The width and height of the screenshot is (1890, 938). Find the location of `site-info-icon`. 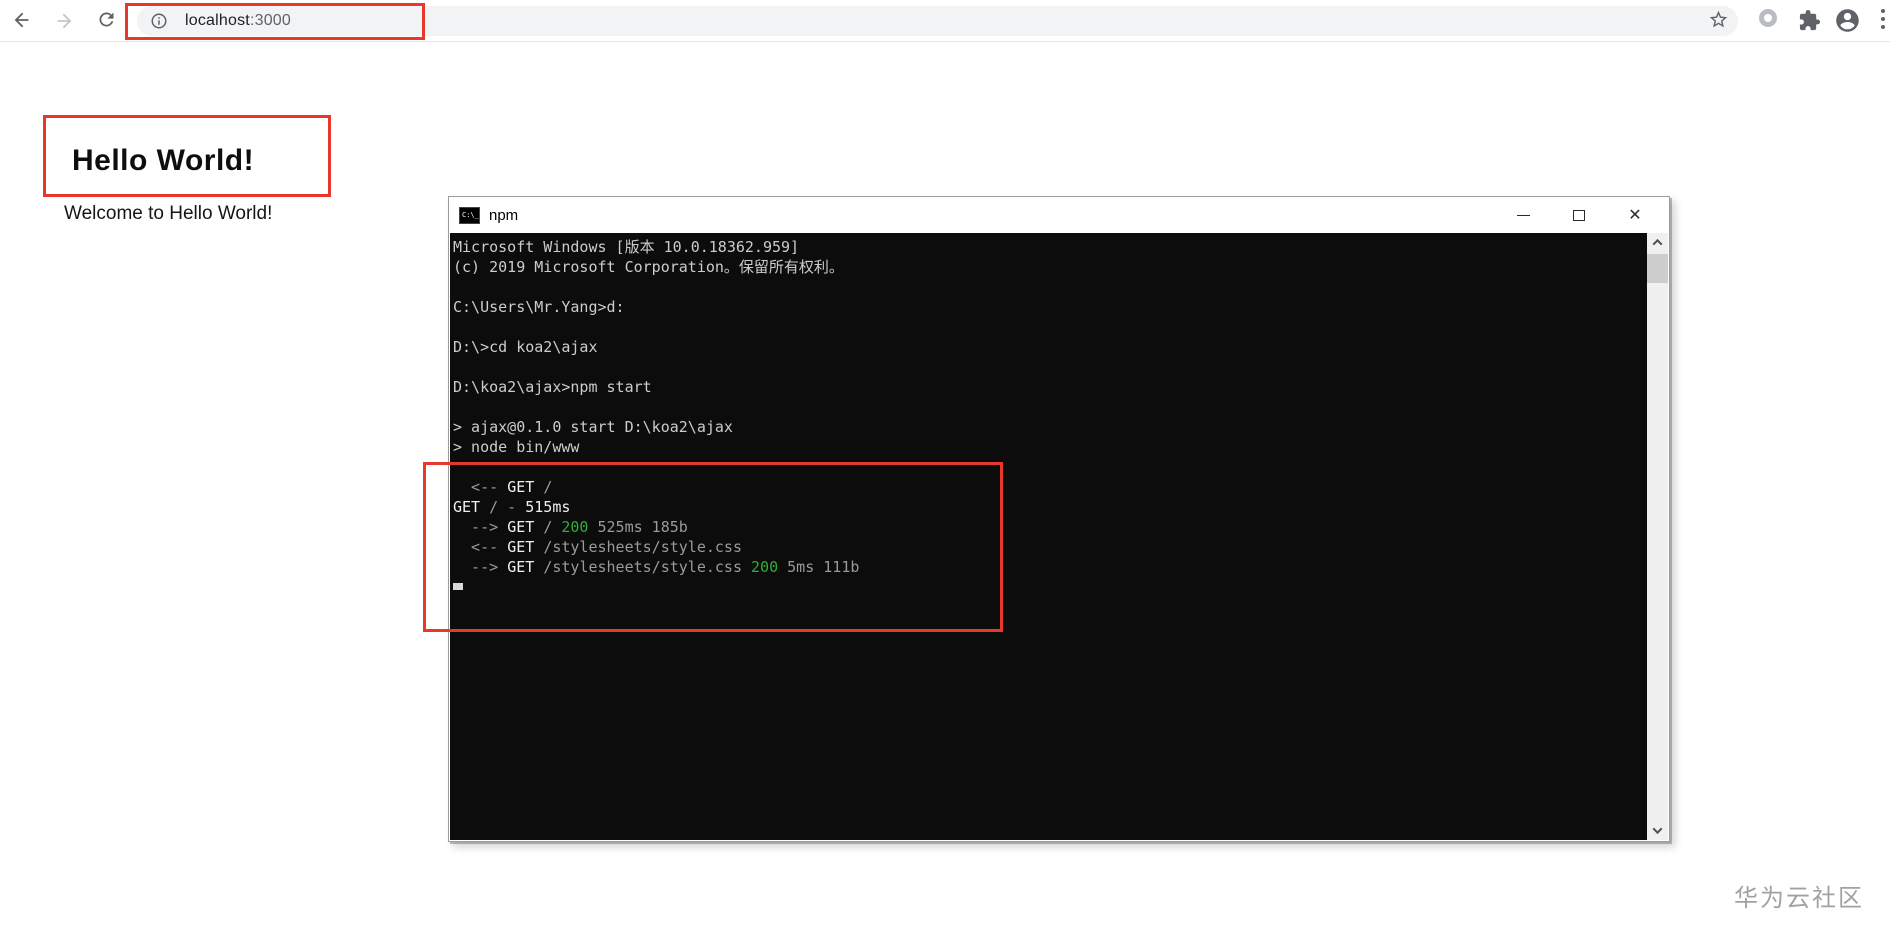

site-info-icon is located at coordinates (159, 21).